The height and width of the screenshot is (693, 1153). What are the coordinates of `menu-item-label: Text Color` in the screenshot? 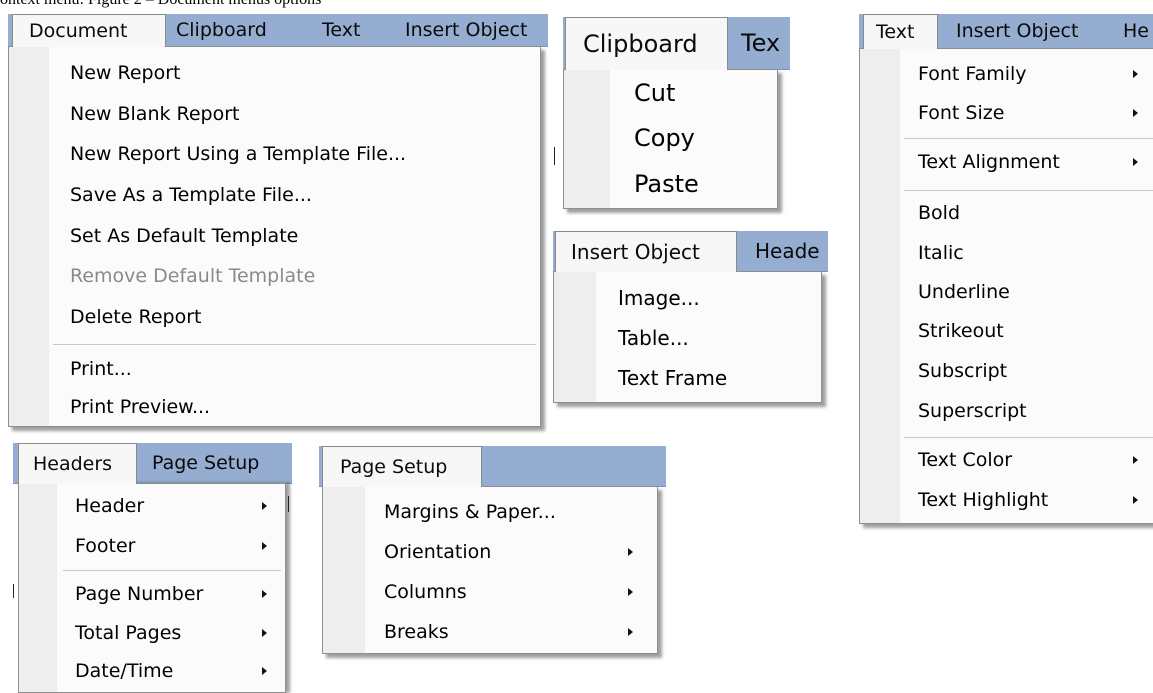 It's located at (965, 460).